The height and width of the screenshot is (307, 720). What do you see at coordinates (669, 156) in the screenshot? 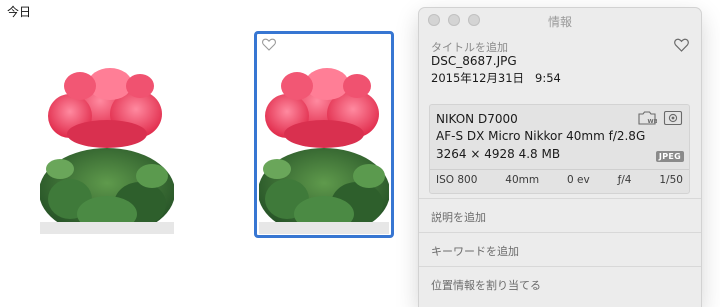
I see `format-badge: JPEG` at bounding box center [669, 156].